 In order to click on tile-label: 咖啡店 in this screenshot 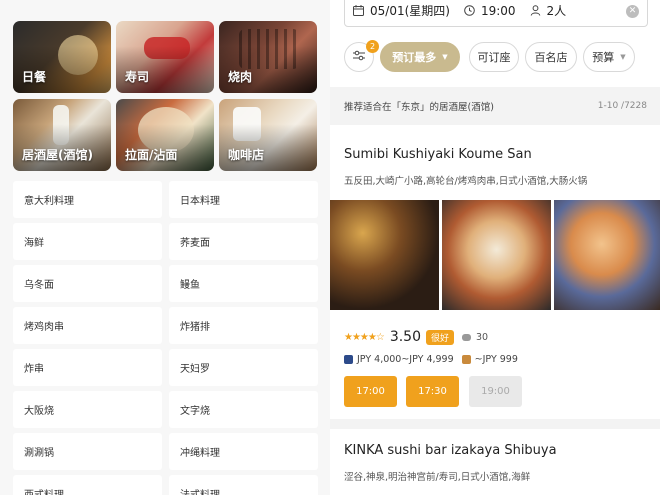, I will do `click(246, 155)`.